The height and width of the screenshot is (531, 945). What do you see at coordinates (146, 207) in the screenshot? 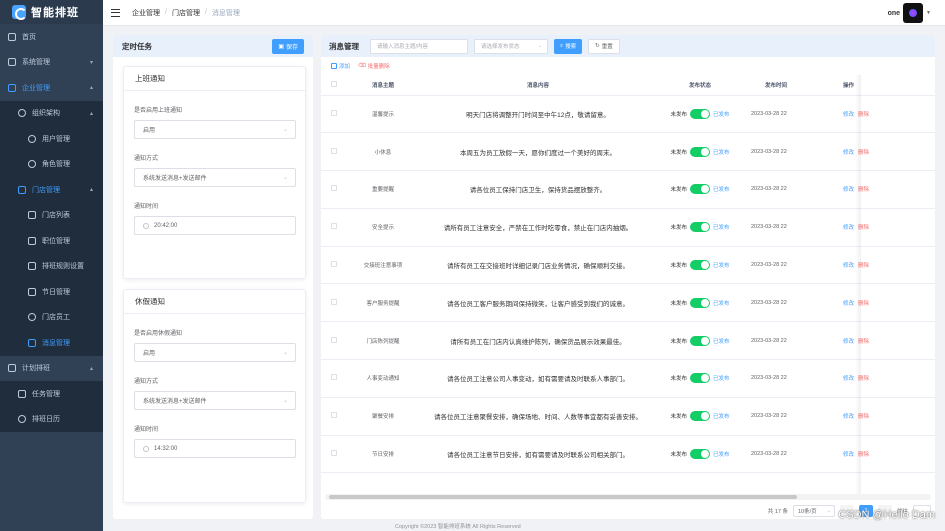
I see `field-label: 通知时间` at bounding box center [146, 207].